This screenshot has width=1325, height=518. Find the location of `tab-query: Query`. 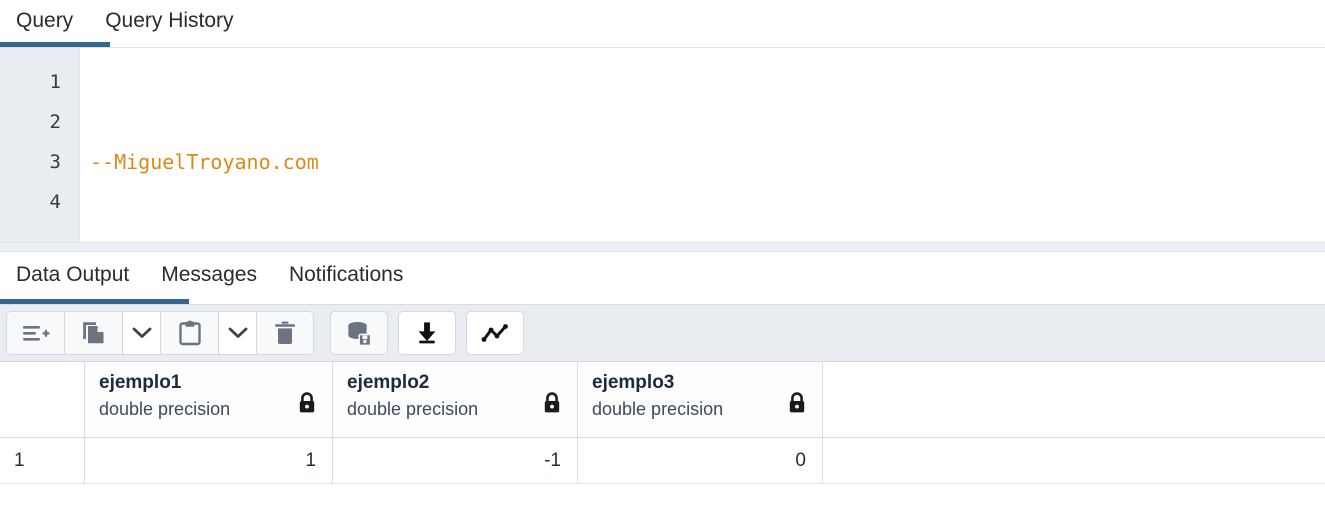

tab-query: Query is located at coordinates (44, 21).